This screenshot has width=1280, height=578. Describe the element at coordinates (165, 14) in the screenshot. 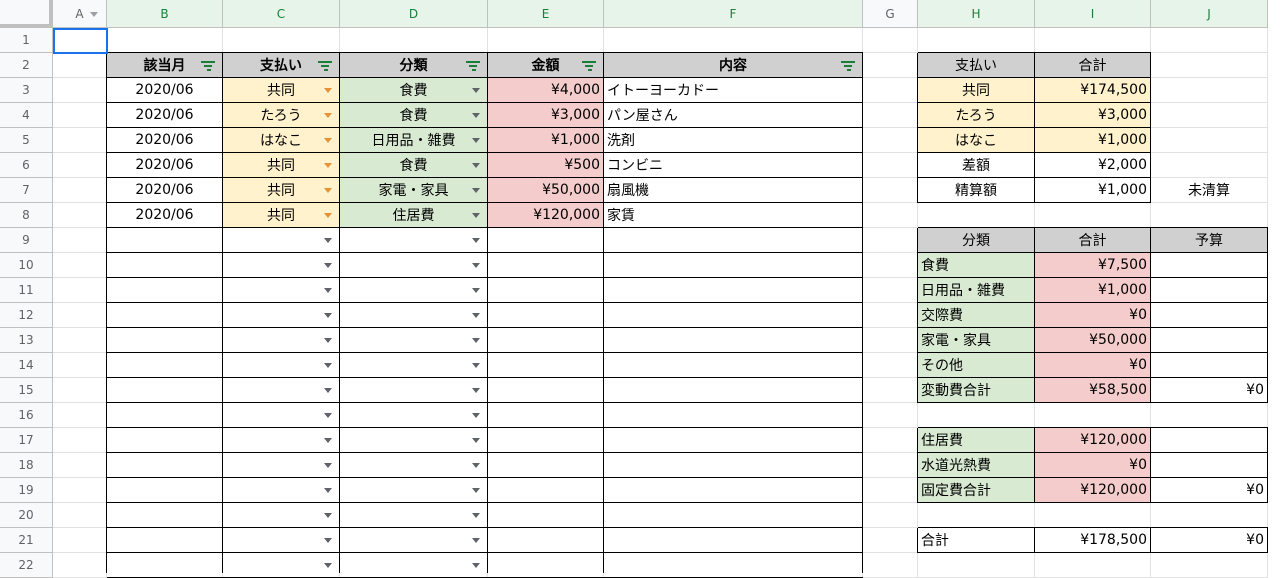

I see `column-header-b: B` at that location.